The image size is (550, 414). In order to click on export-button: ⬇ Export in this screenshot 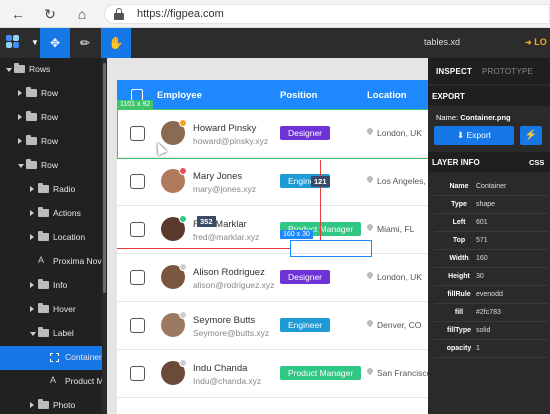, I will do `click(474, 135)`.